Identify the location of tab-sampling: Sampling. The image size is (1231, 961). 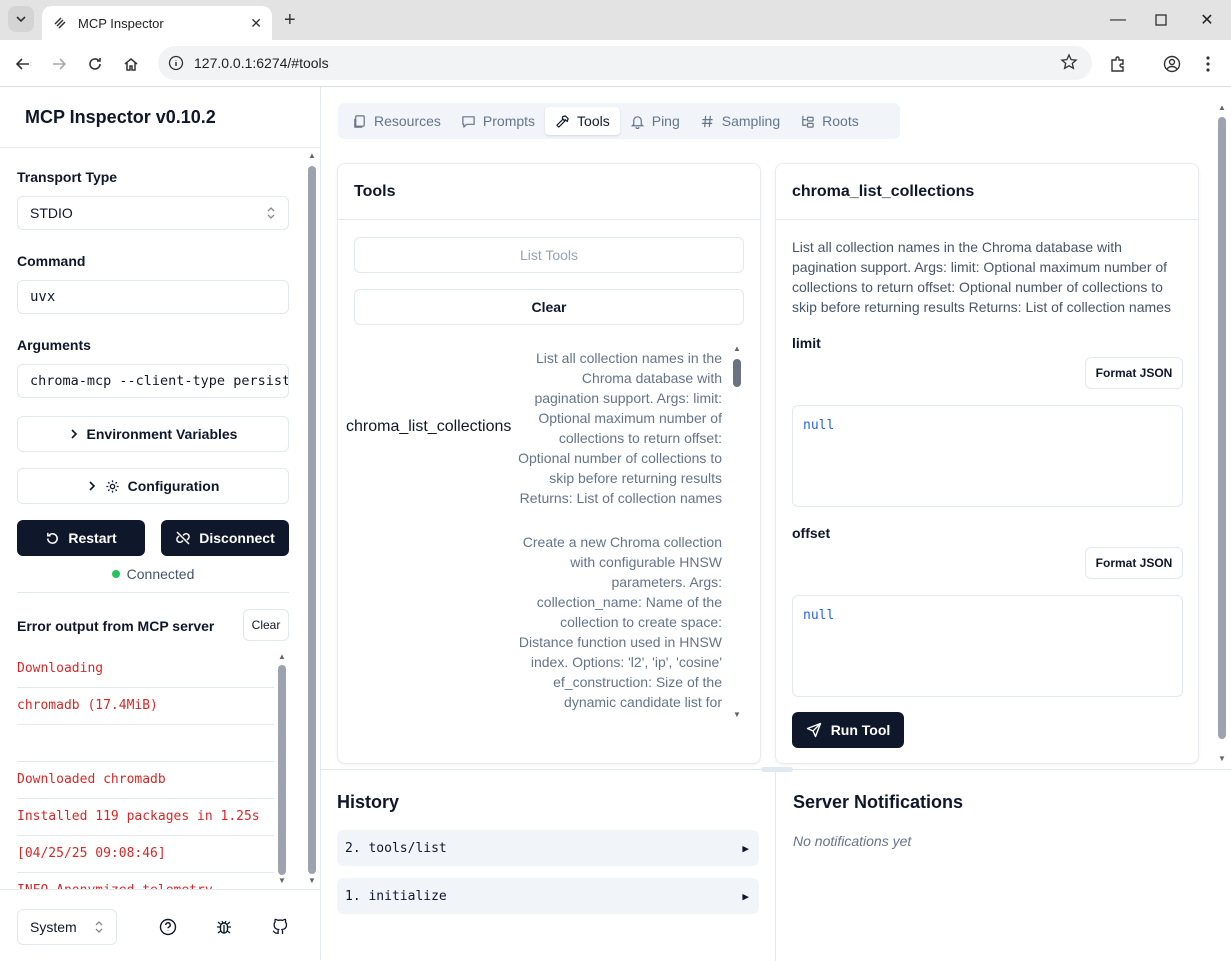
(740, 121).